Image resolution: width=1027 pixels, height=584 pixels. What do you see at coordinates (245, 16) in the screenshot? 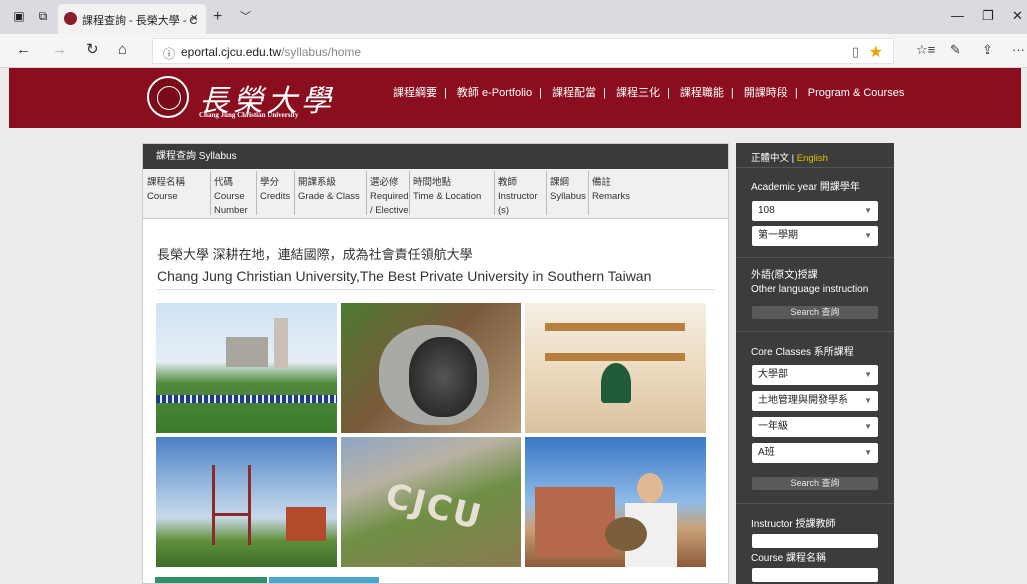
I see `tab-list-chevron-icon: ﹀` at bounding box center [245, 16].